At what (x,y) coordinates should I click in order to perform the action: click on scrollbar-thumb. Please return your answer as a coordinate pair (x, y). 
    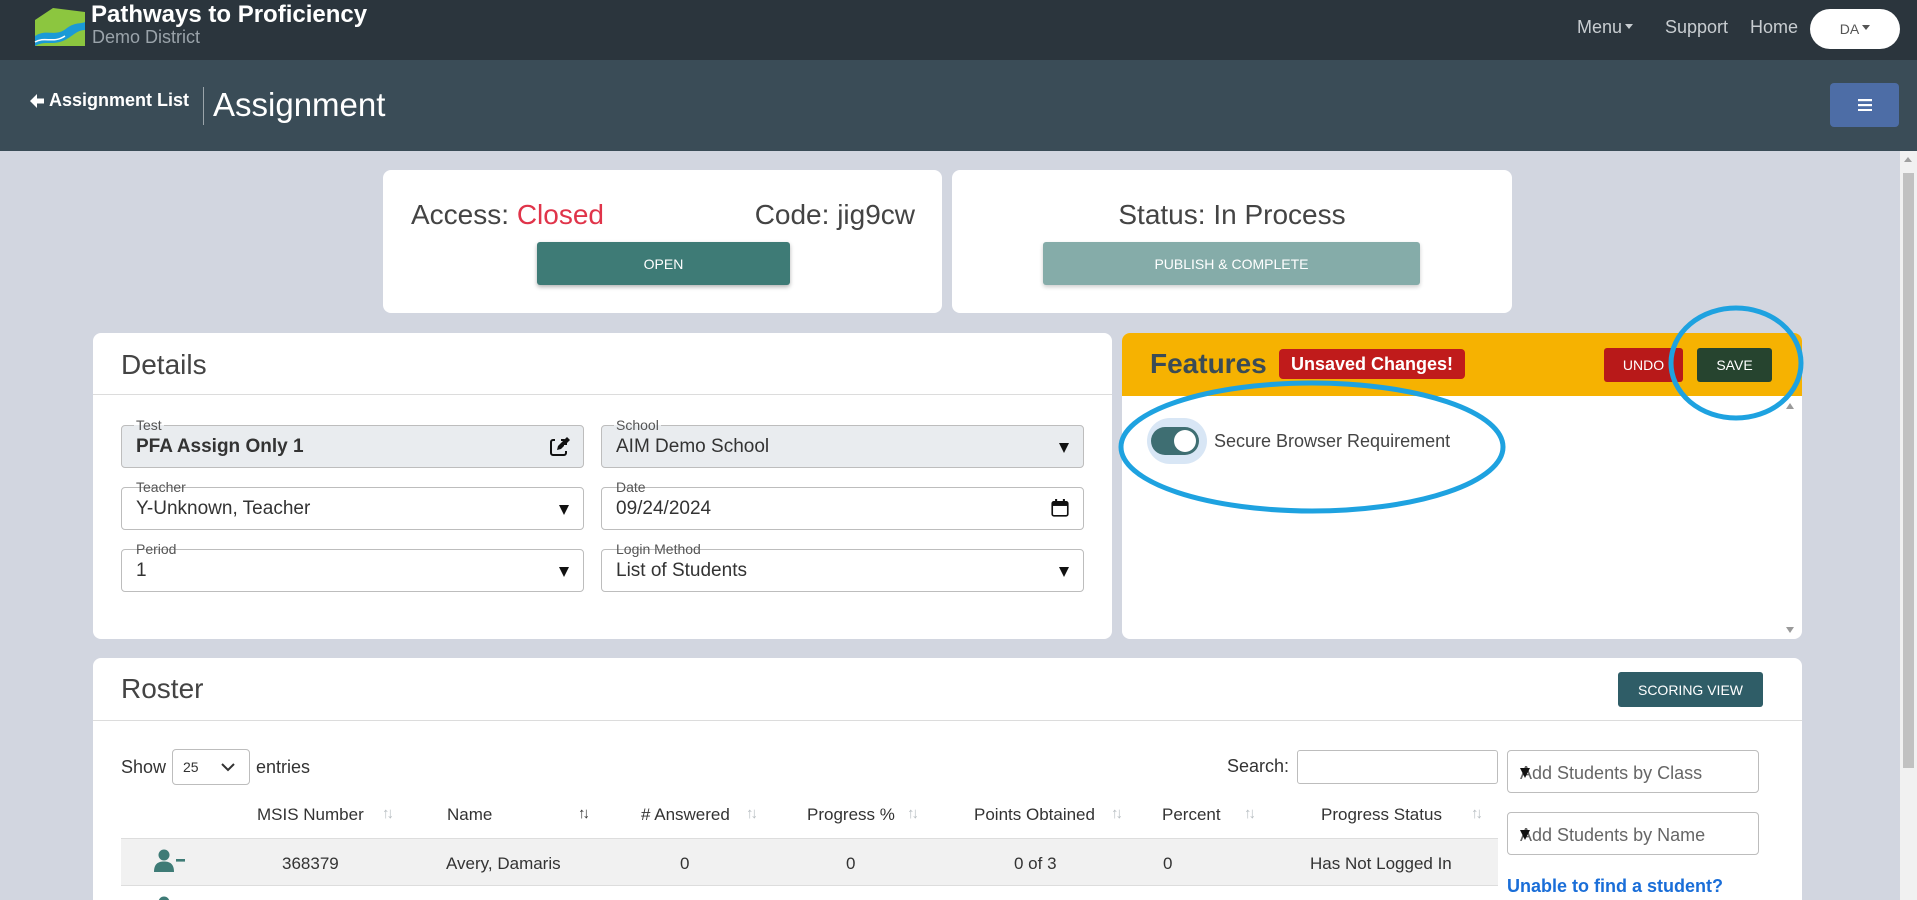
    Looking at the image, I should click on (1908, 470).